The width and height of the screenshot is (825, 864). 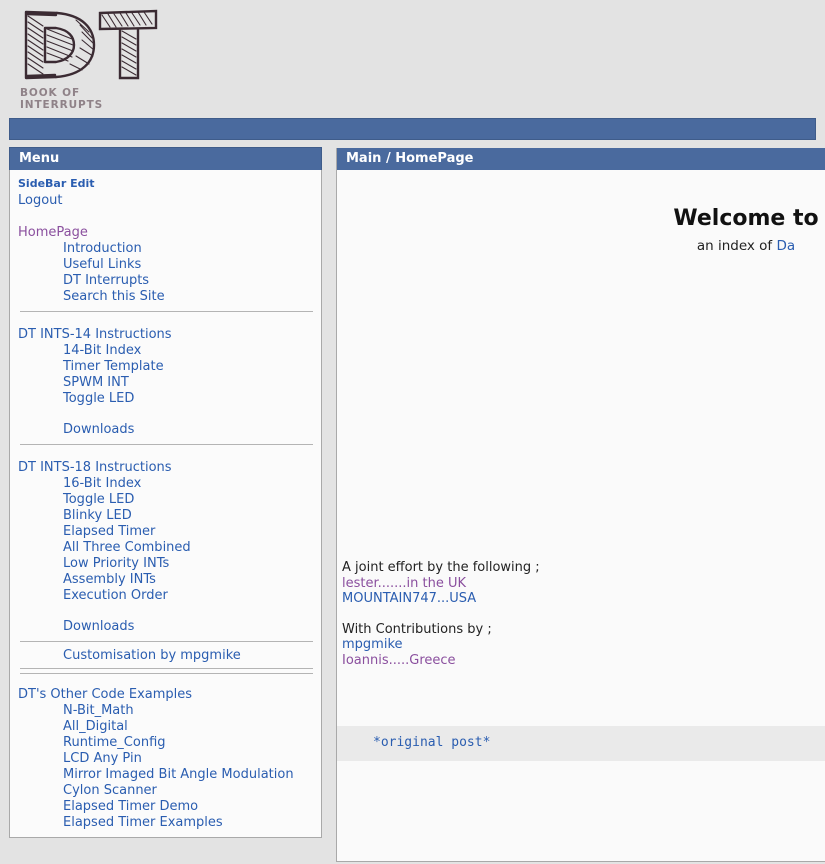 I want to click on credit-link-lester: lester.......in the UK, so click(x=441, y=584).